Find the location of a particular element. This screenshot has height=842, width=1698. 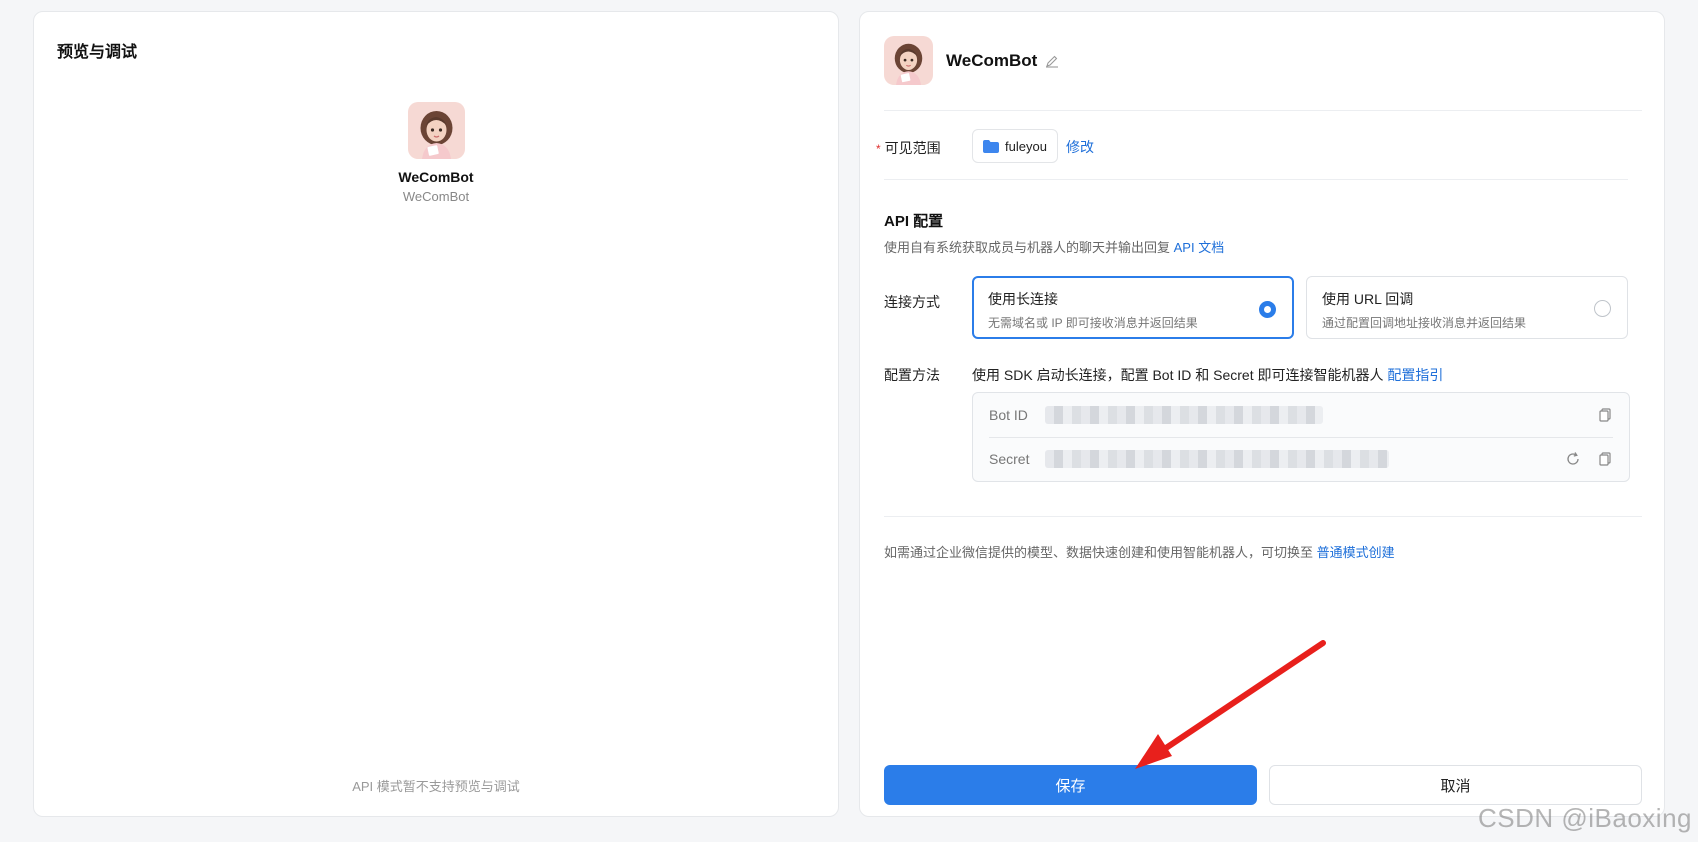

header-divider is located at coordinates (1263, 110).